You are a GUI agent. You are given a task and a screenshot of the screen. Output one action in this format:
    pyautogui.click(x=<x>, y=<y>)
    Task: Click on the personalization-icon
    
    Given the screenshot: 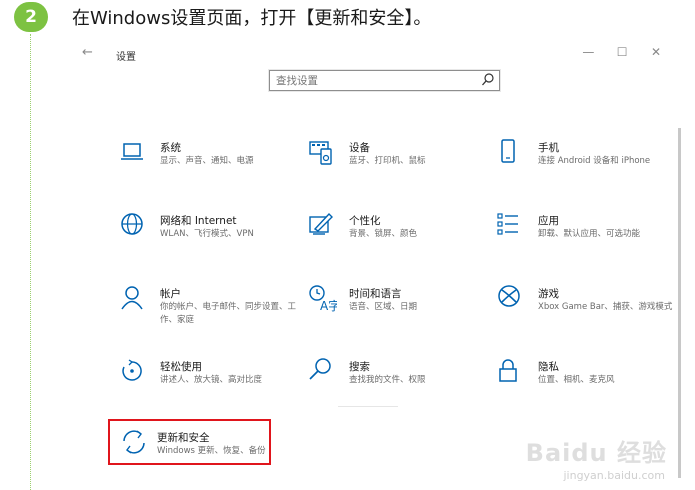 What is the action you would take?
    pyautogui.click(x=321, y=223)
    